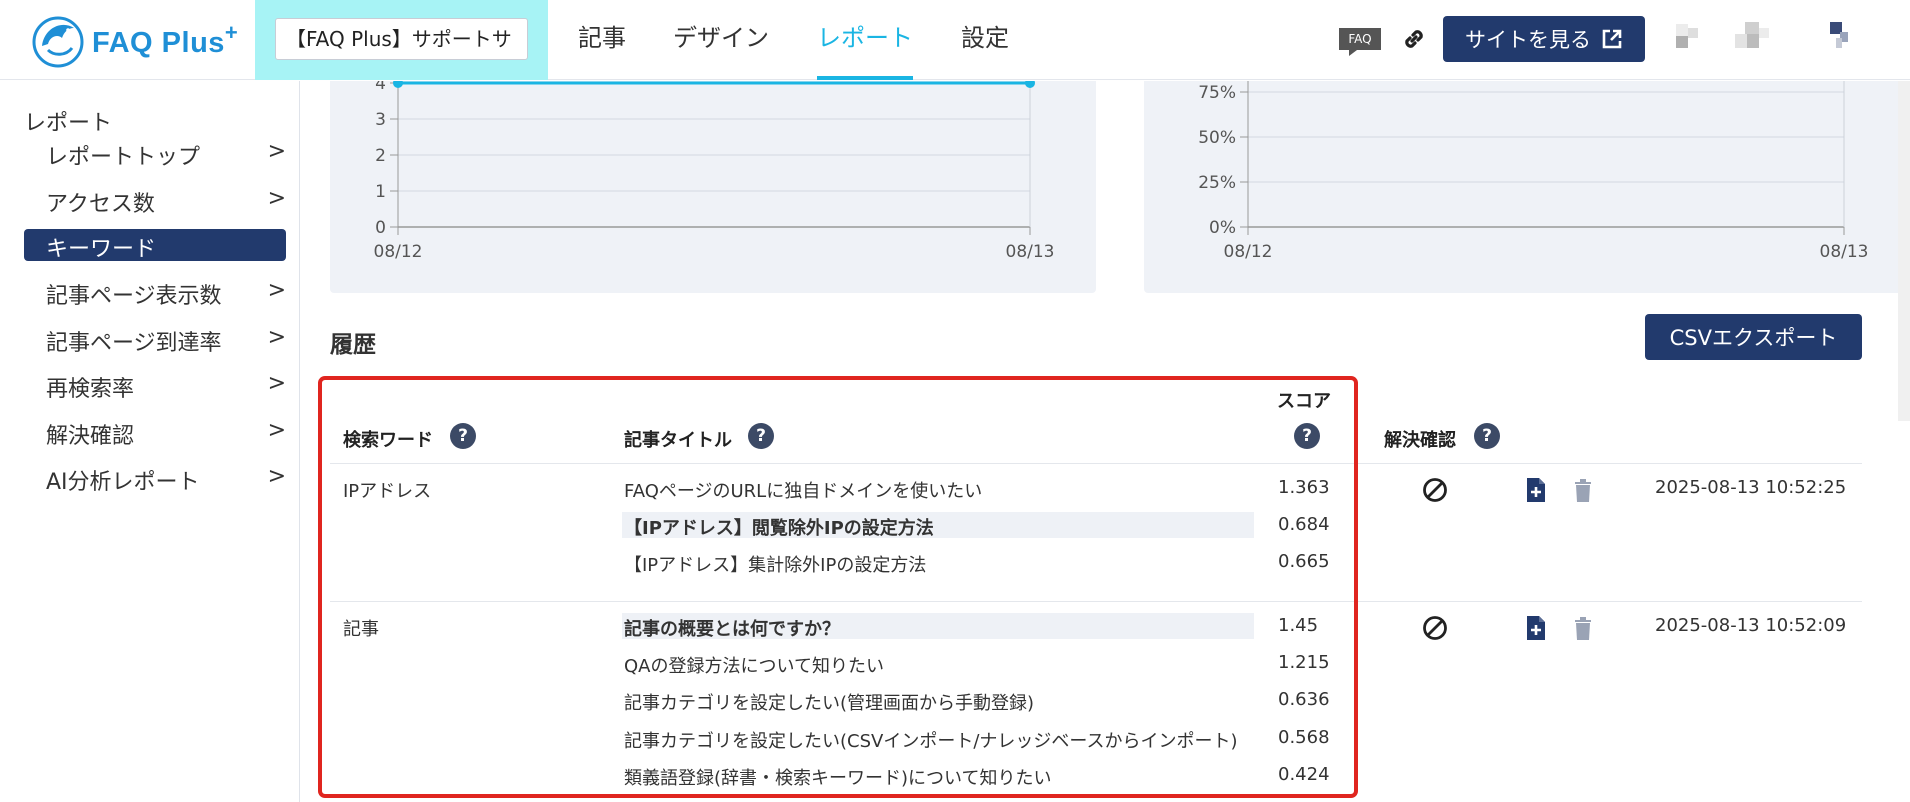 Image resolution: width=1910 pixels, height=802 pixels. Describe the element at coordinates (353, 345) in the screenshot. I see `history-title: 履歴` at that location.